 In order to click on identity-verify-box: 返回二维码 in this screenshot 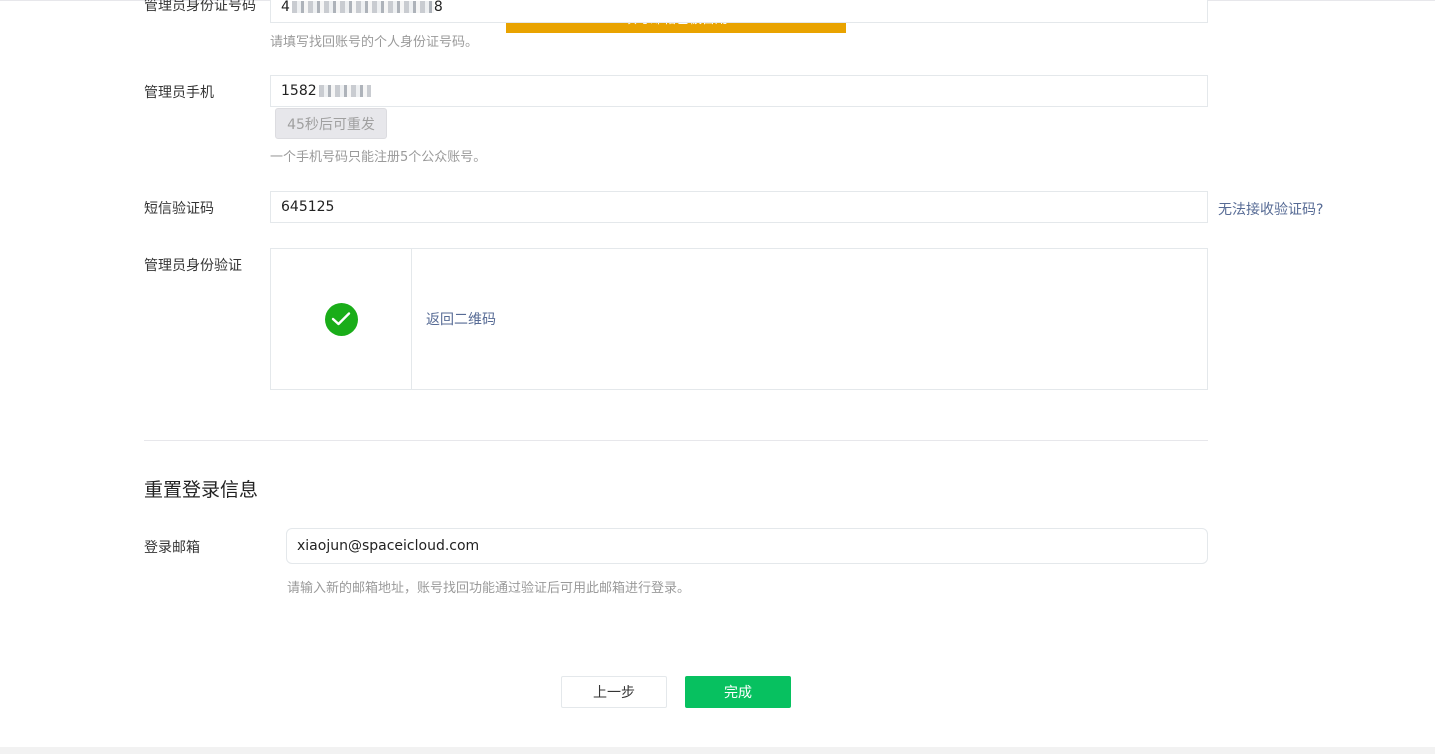, I will do `click(739, 319)`.